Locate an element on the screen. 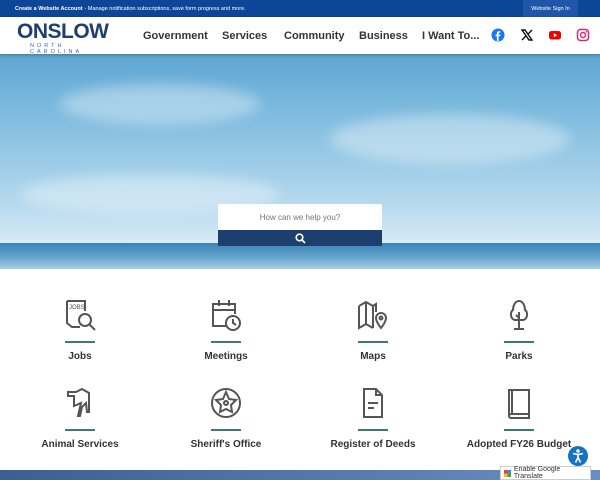 This screenshot has height=480, width=600. tile-label: Parks is located at coordinates (519, 356).